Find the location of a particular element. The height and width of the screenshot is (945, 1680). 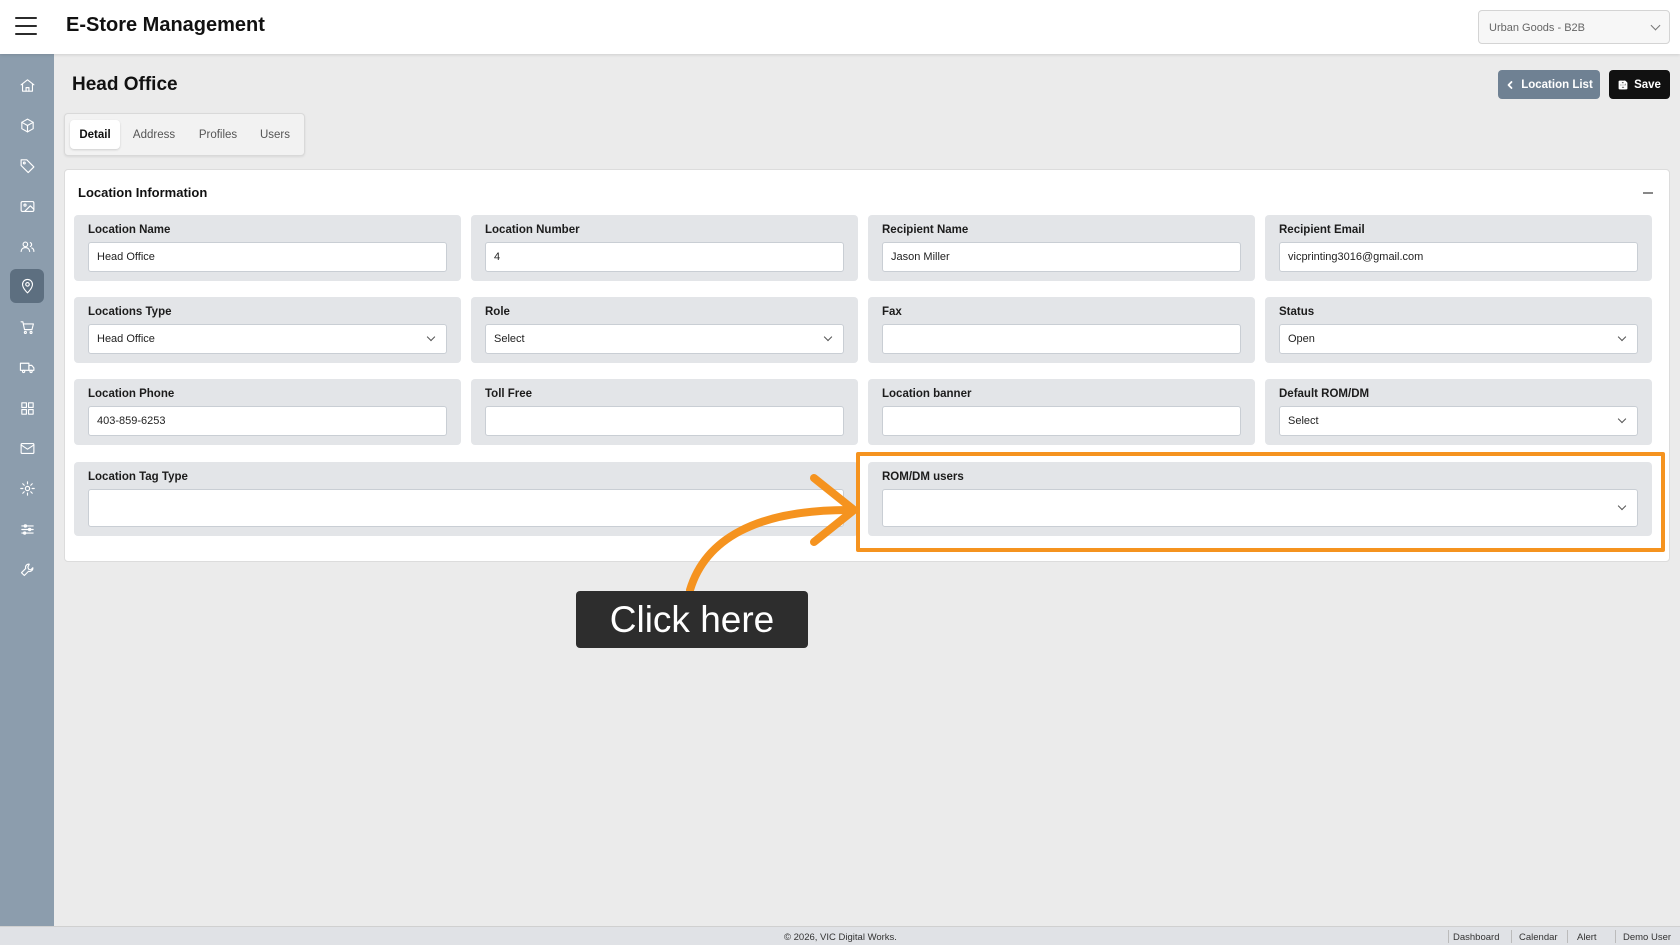

rom-dm-users-group: ROM/DM users is located at coordinates (1260, 499).